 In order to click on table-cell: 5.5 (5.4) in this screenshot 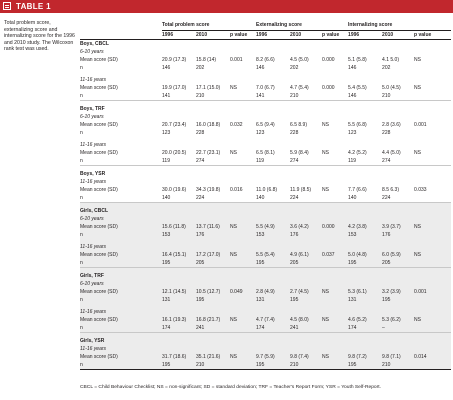, I will do `click(273, 255)`.